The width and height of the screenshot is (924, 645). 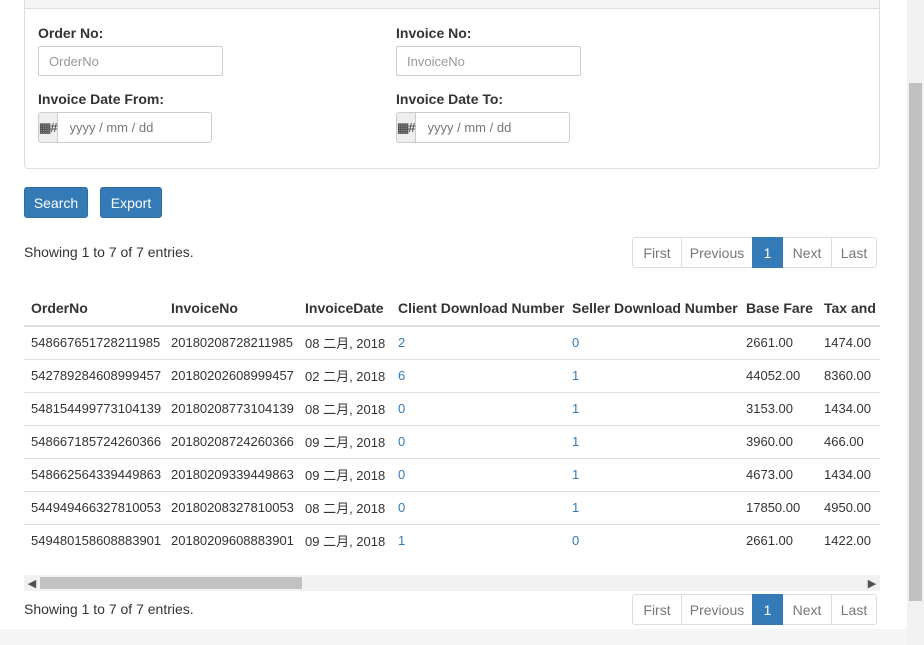 What do you see at coordinates (452, 583) in the screenshot?
I see `table-horizontal-scrollbar: ◀ ▶` at bounding box center [452, 583].